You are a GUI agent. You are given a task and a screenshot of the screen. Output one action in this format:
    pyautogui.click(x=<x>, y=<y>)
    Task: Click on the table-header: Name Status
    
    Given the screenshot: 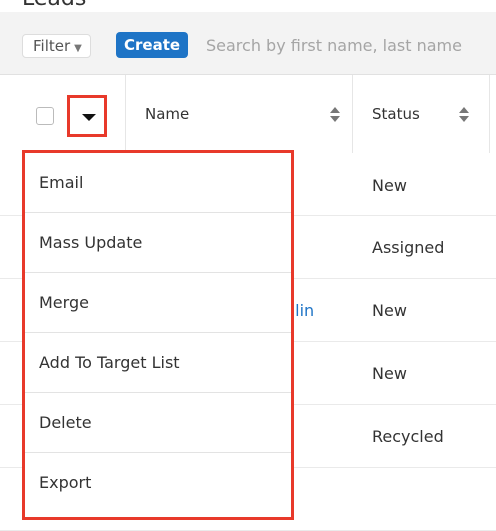 What is the action you would take?
    pyautogui.click(x=248, y=114)
    